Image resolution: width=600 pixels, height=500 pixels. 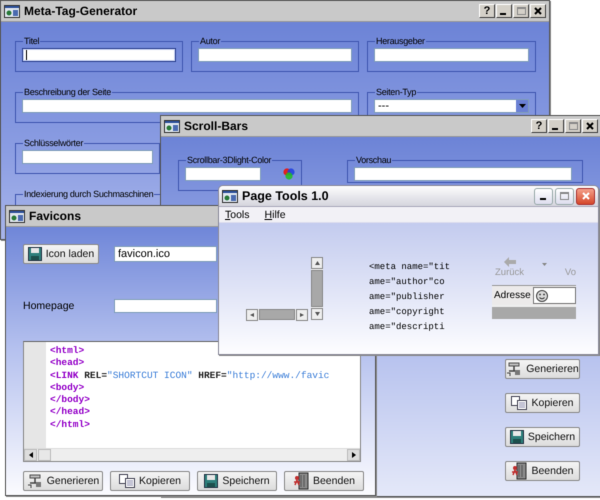 What do you see at coordinates (410, 267) in the screenshot?
I see `code-line: <meta name="tit` at bounding box center [410, 267].